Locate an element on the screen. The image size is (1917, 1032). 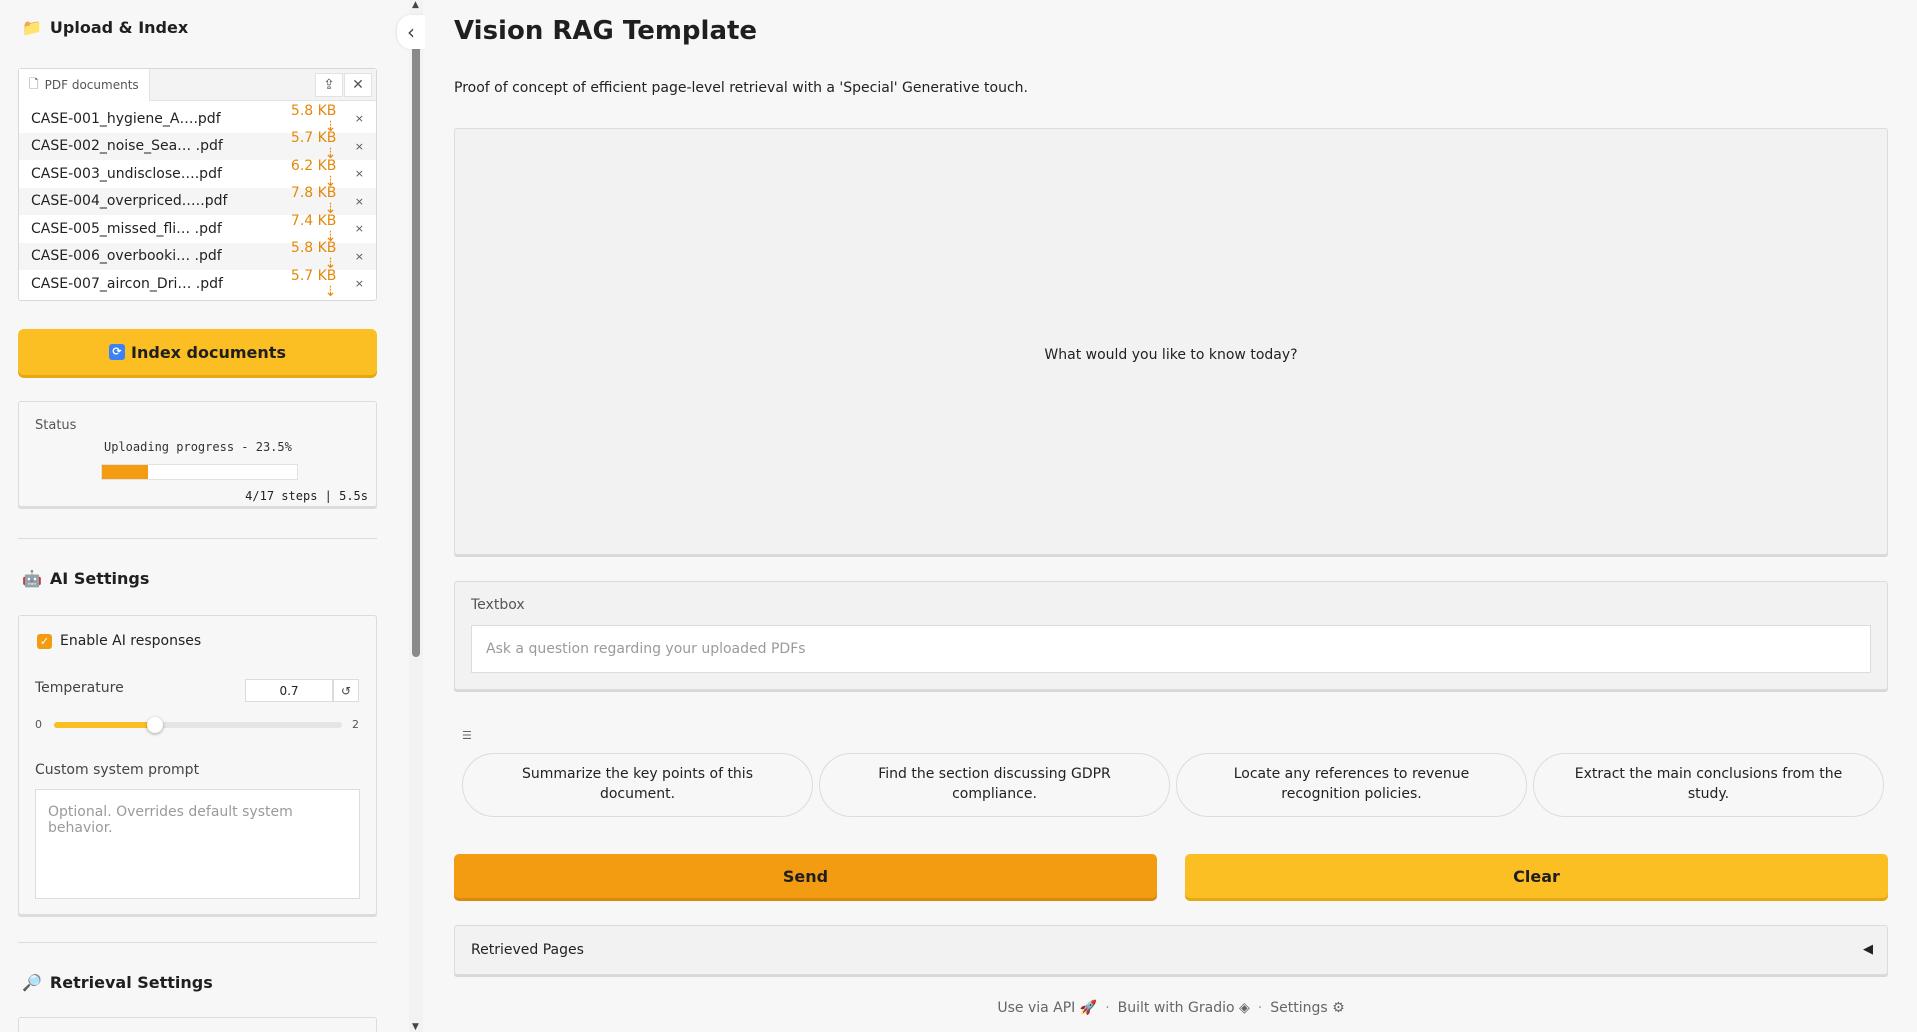
close-icon: ✕ is located at coordinates (358, 85).